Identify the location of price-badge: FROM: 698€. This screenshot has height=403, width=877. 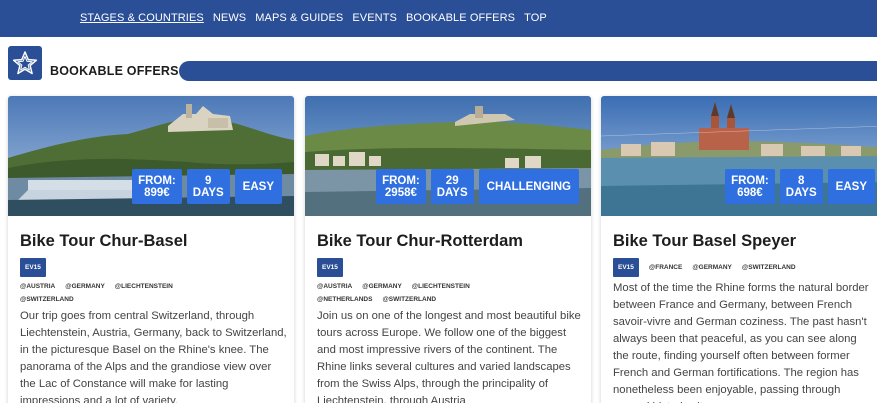
(750, 186).